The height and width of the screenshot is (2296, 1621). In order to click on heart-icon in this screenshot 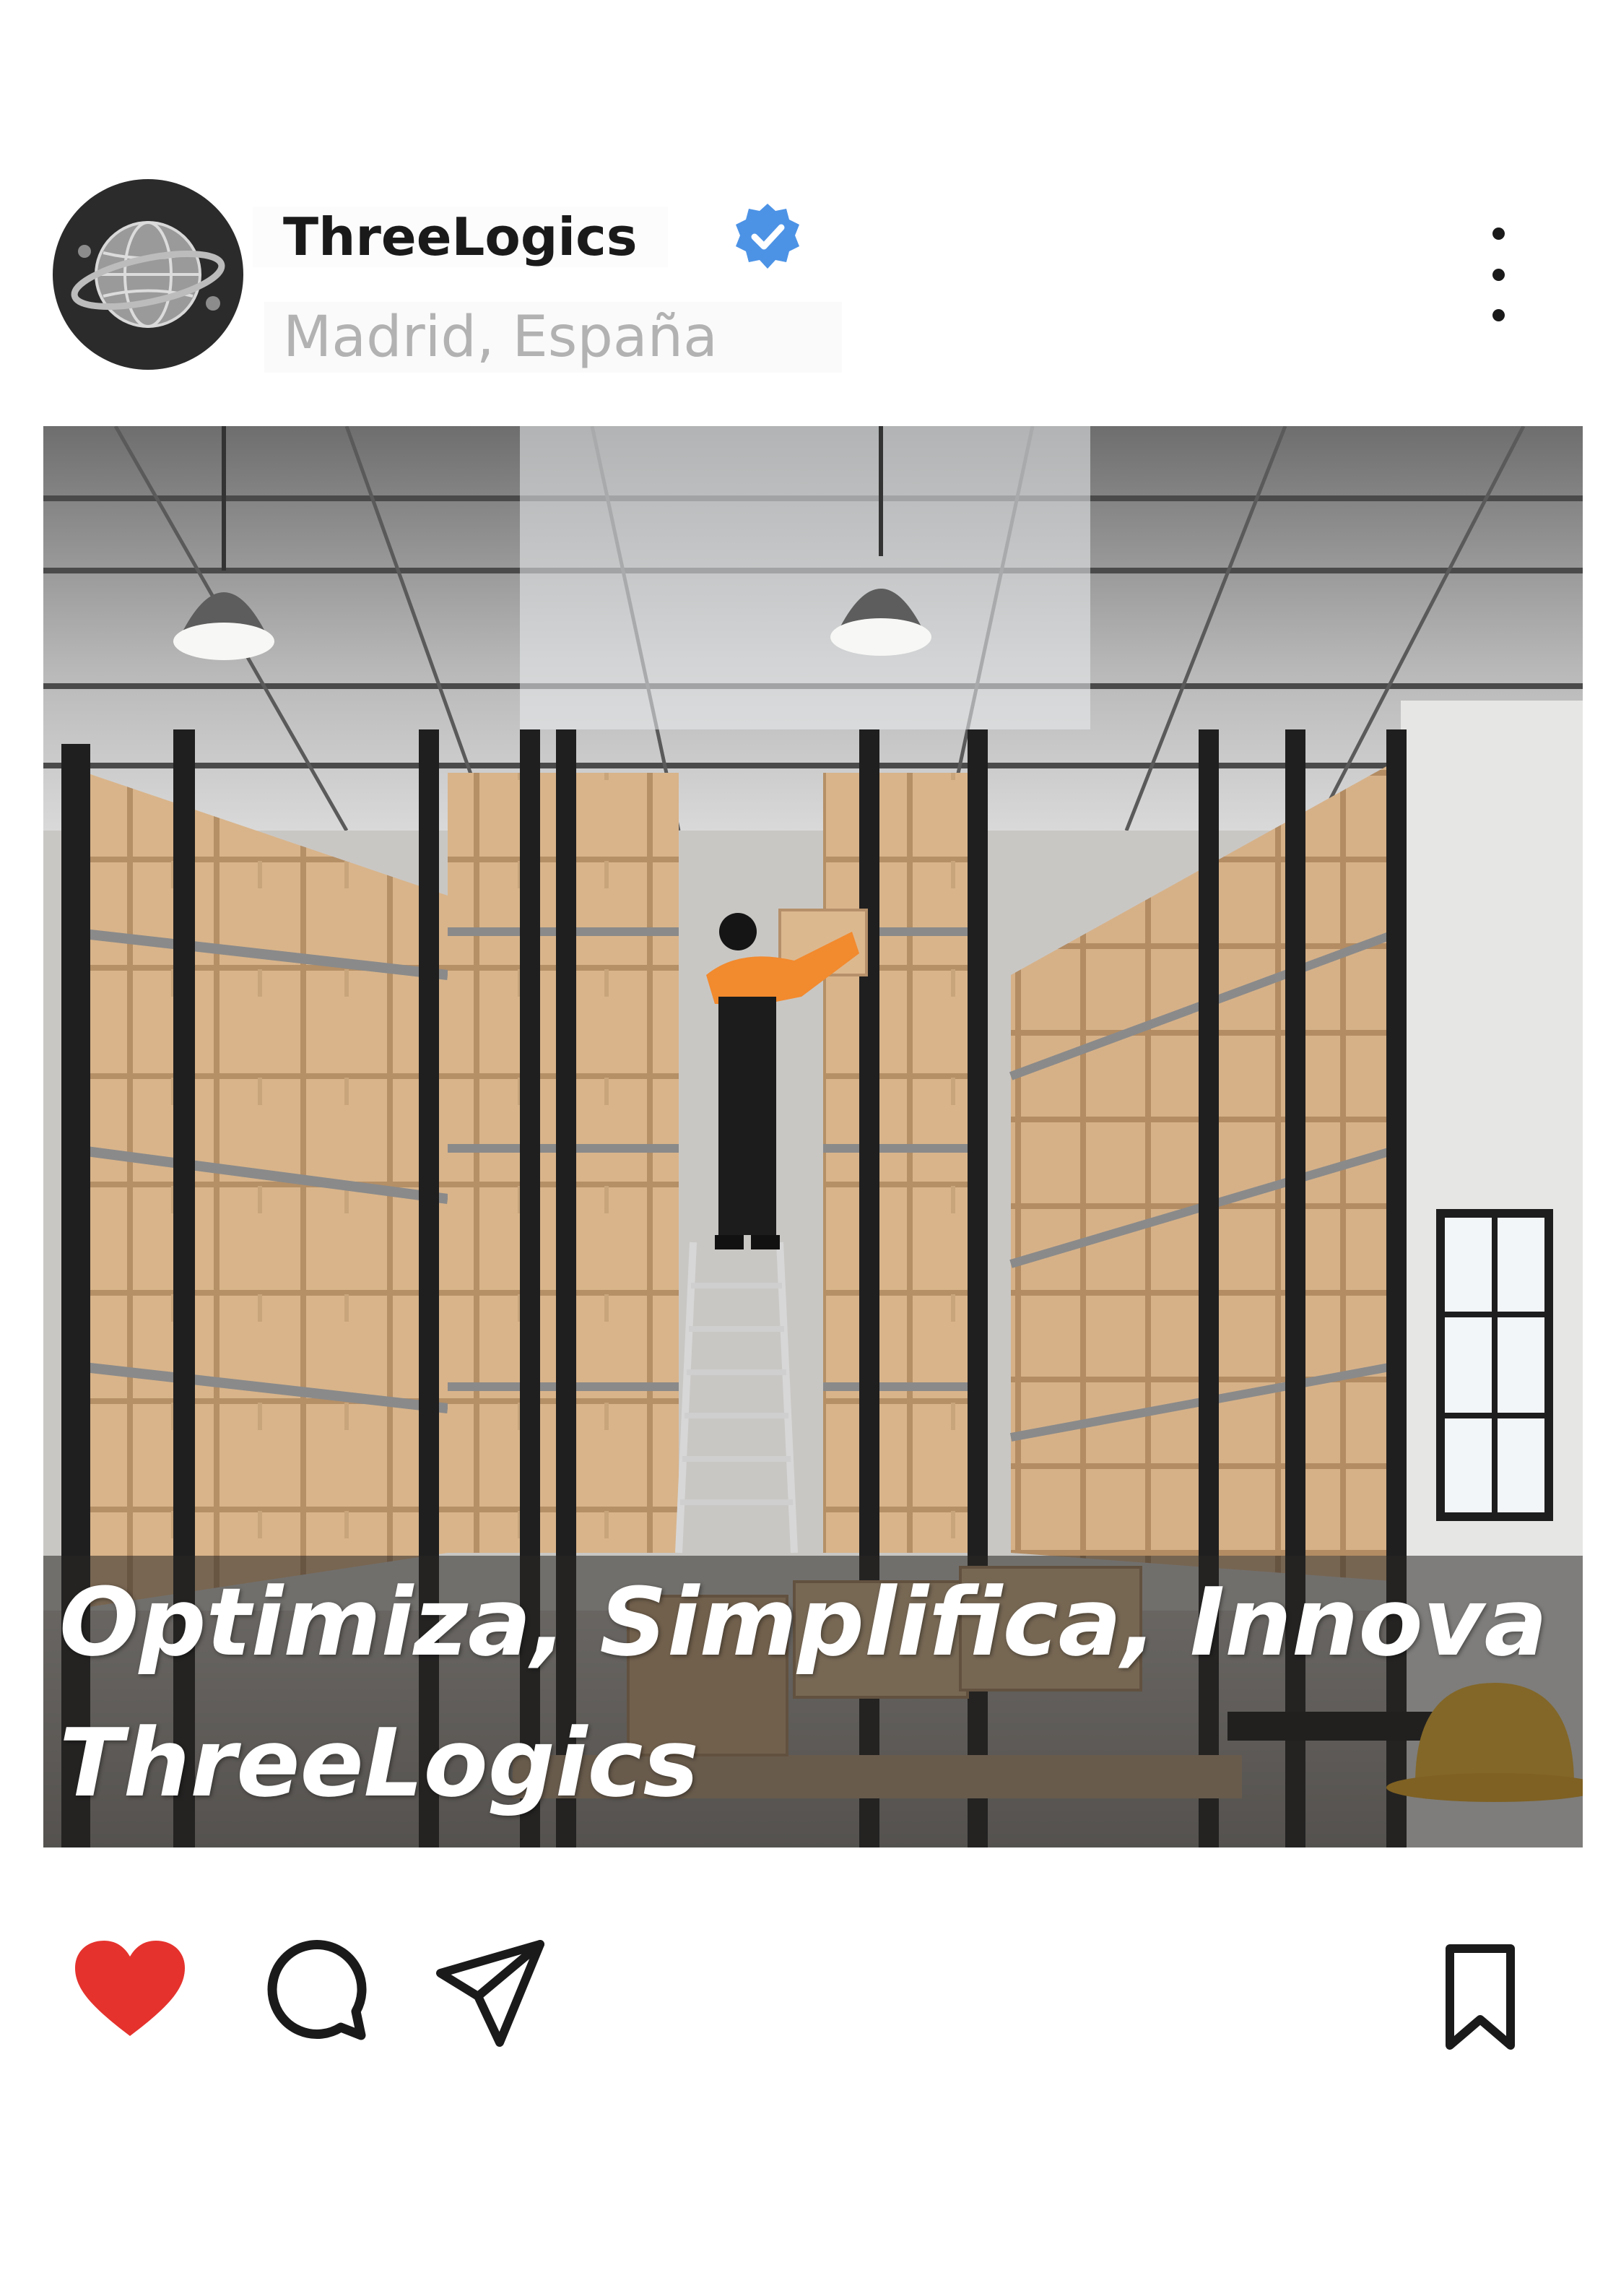, I will do `click(130, 1988)`.